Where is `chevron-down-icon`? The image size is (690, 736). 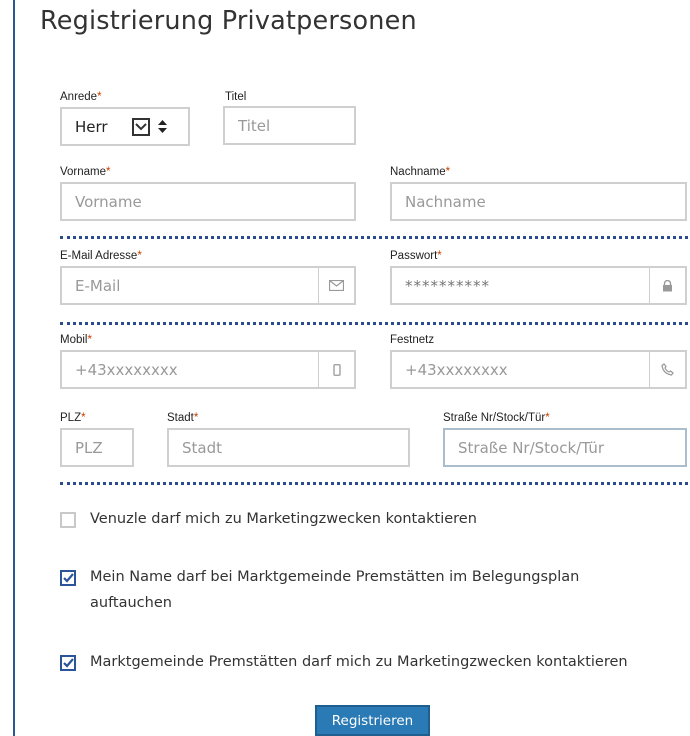
chevron-down-icon is located at coordinates (141, 126).